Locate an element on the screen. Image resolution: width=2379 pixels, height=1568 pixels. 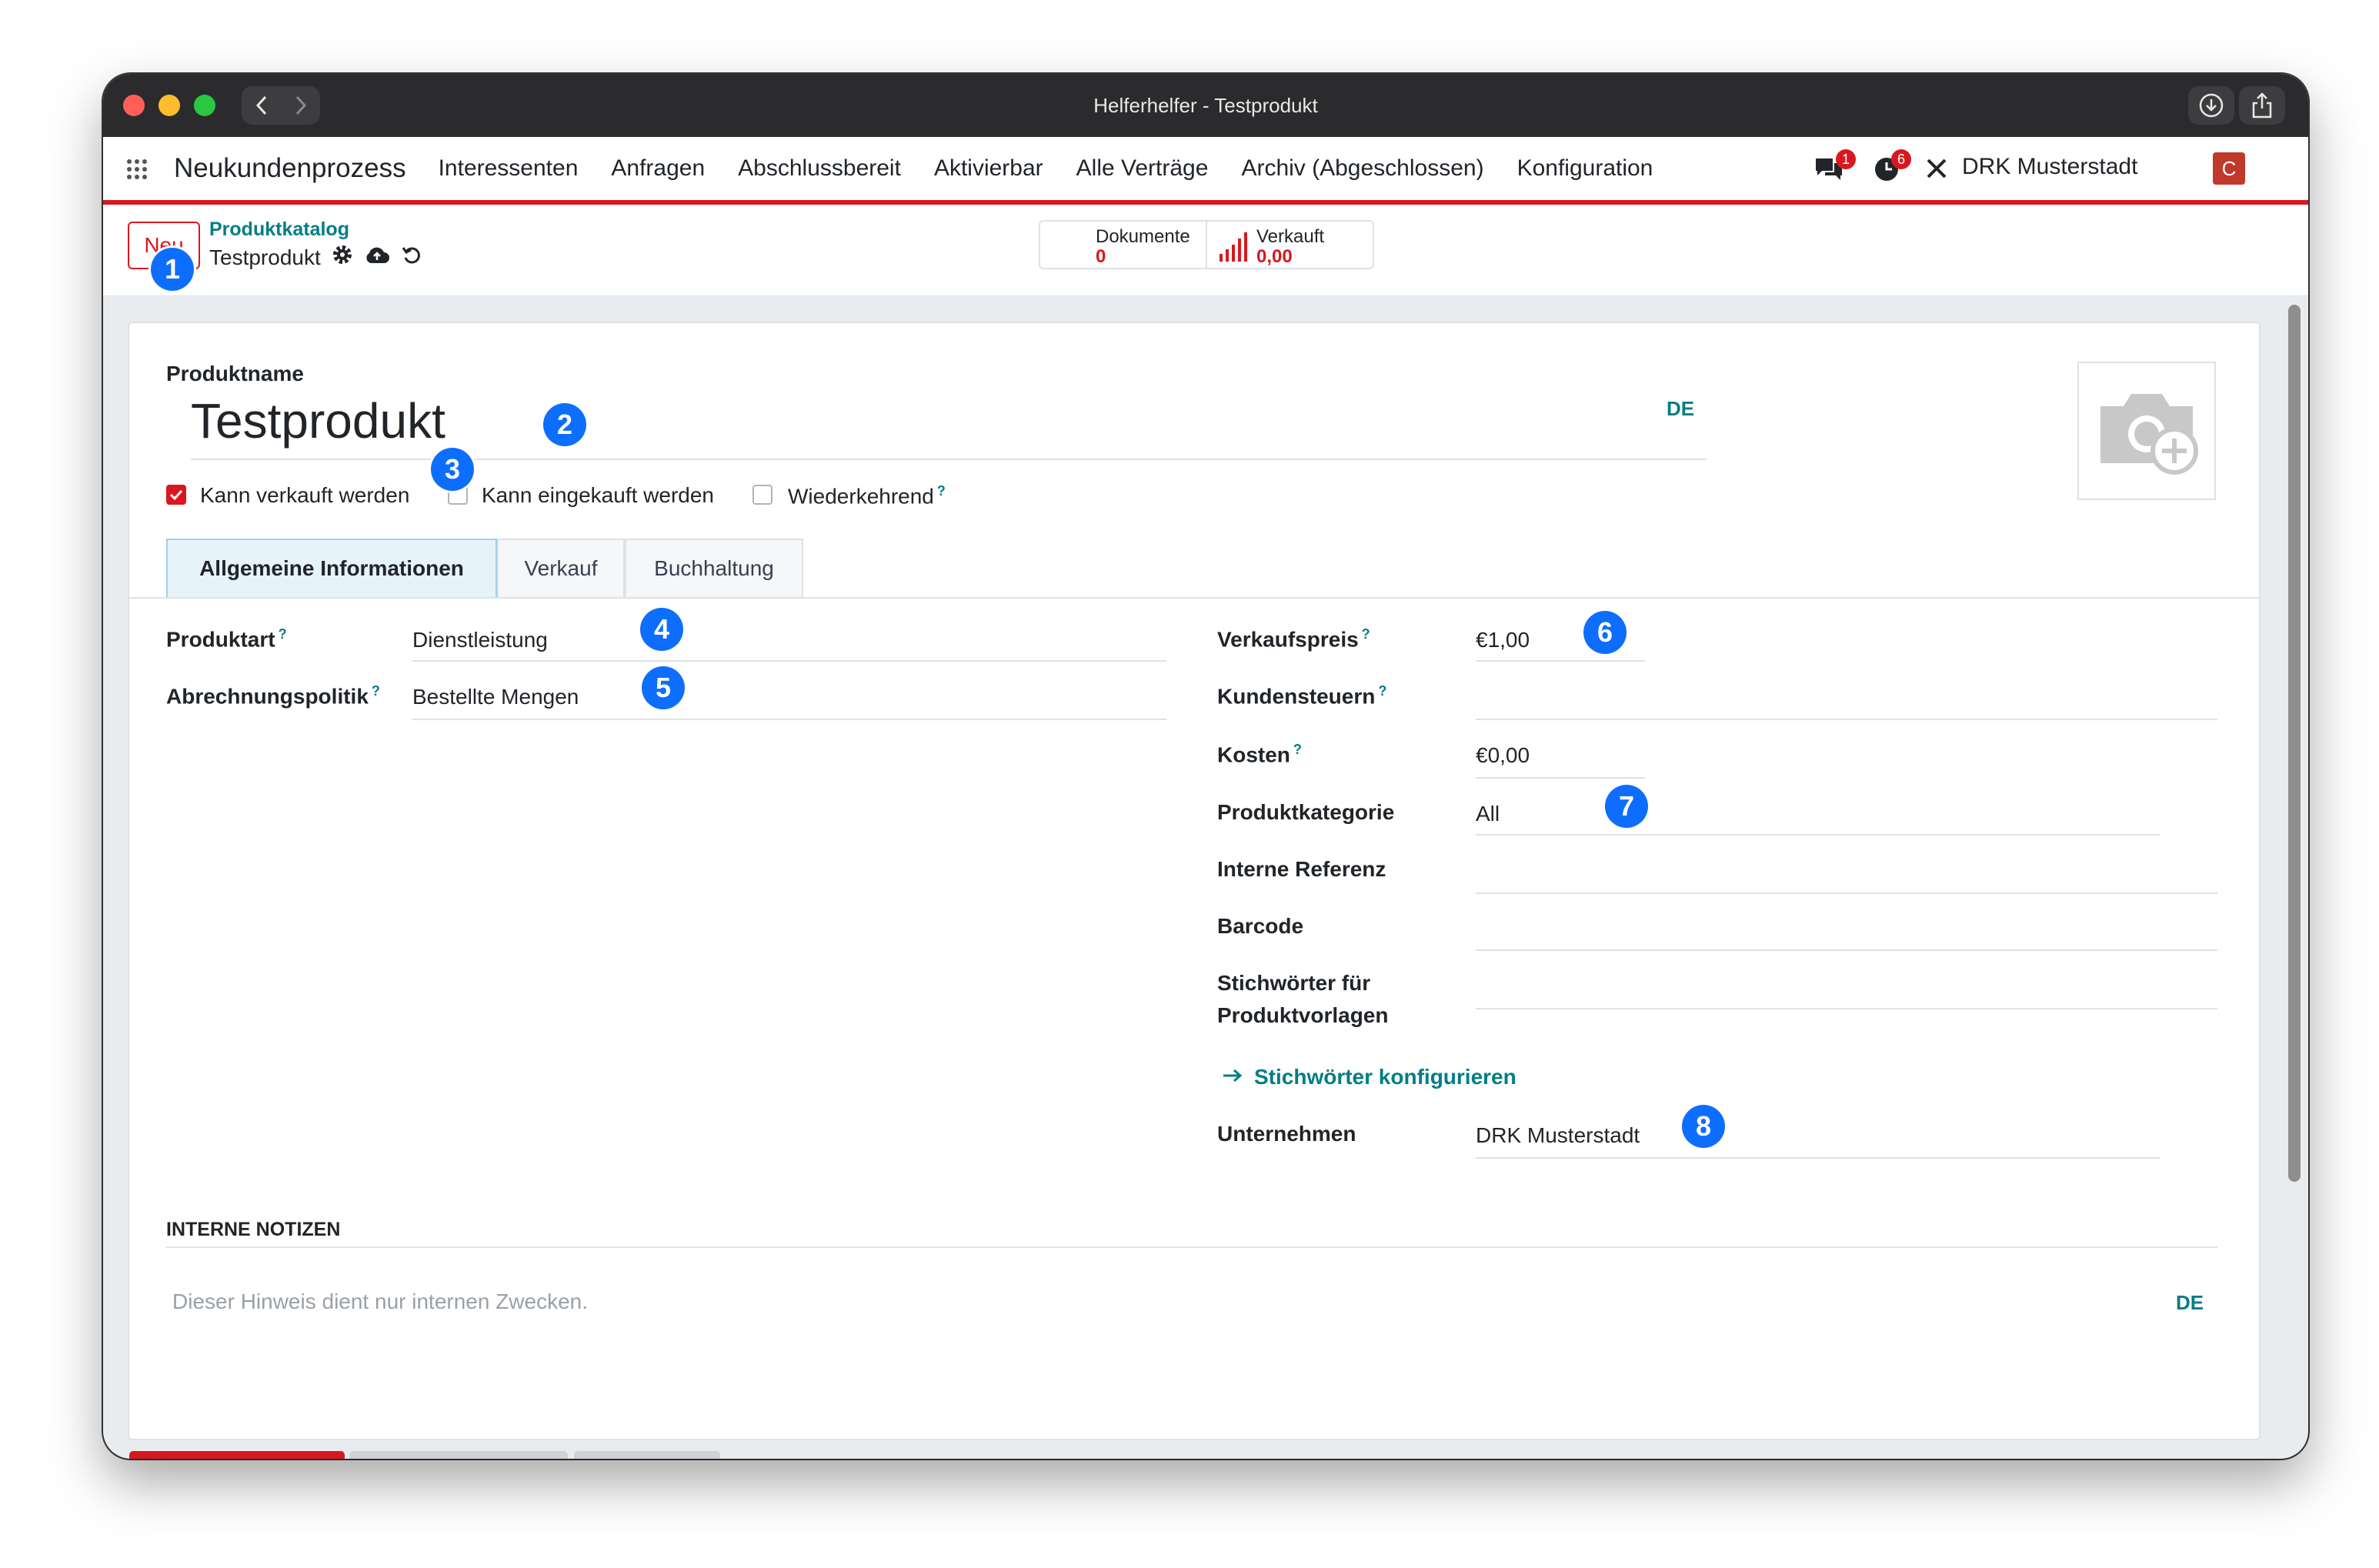
bottom-tab-active is located at coordinates (237, 1455).